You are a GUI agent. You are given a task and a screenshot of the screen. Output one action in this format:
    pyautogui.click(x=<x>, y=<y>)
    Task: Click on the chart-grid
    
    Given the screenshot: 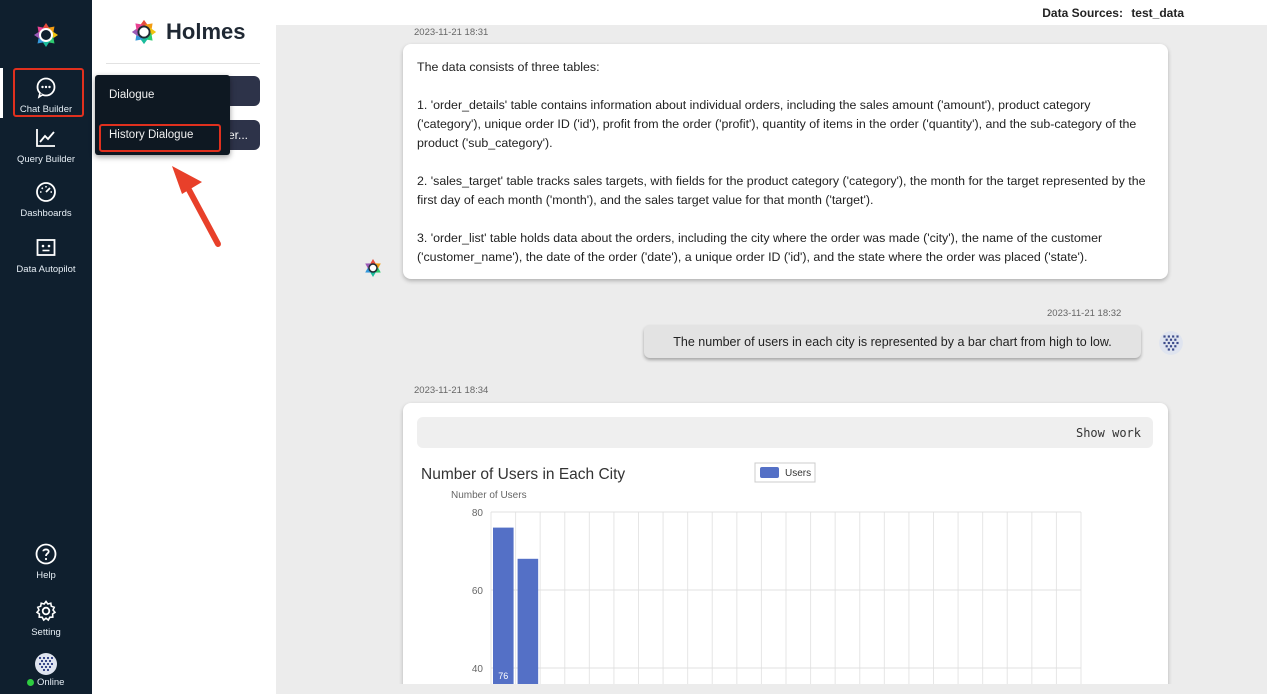 What is the action you would take?
    pyautogui.click(x=786, y=602)
    